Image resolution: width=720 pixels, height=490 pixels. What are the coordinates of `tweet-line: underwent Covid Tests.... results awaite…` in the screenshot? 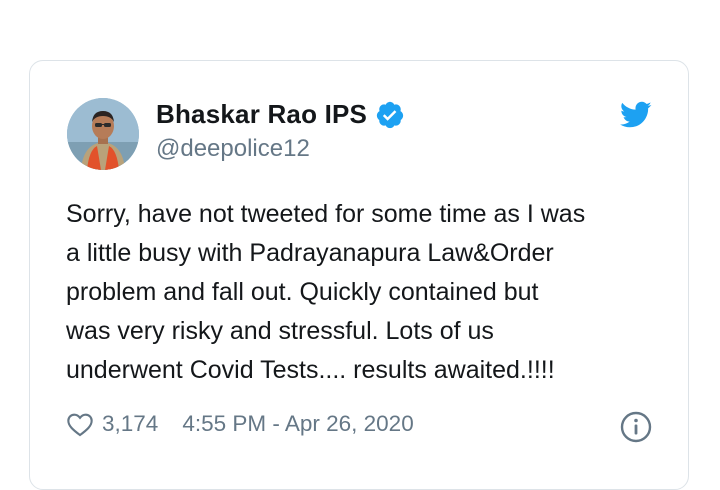 It's located at (310, 370).